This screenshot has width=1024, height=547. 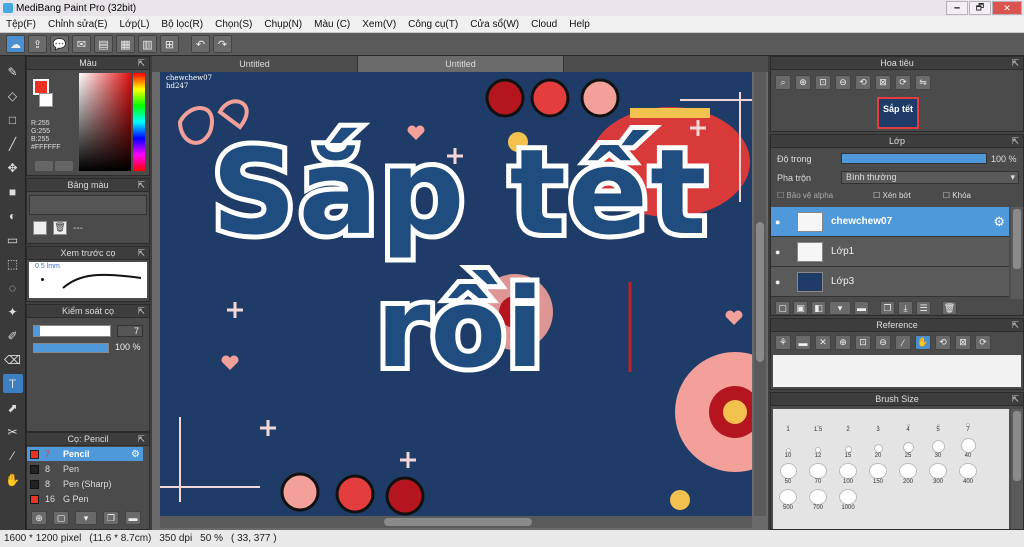 What do you see at coordinates (968, 474) in the screenshot?
I see `brush-size-cell: 400` at bounding box center [968, 474].